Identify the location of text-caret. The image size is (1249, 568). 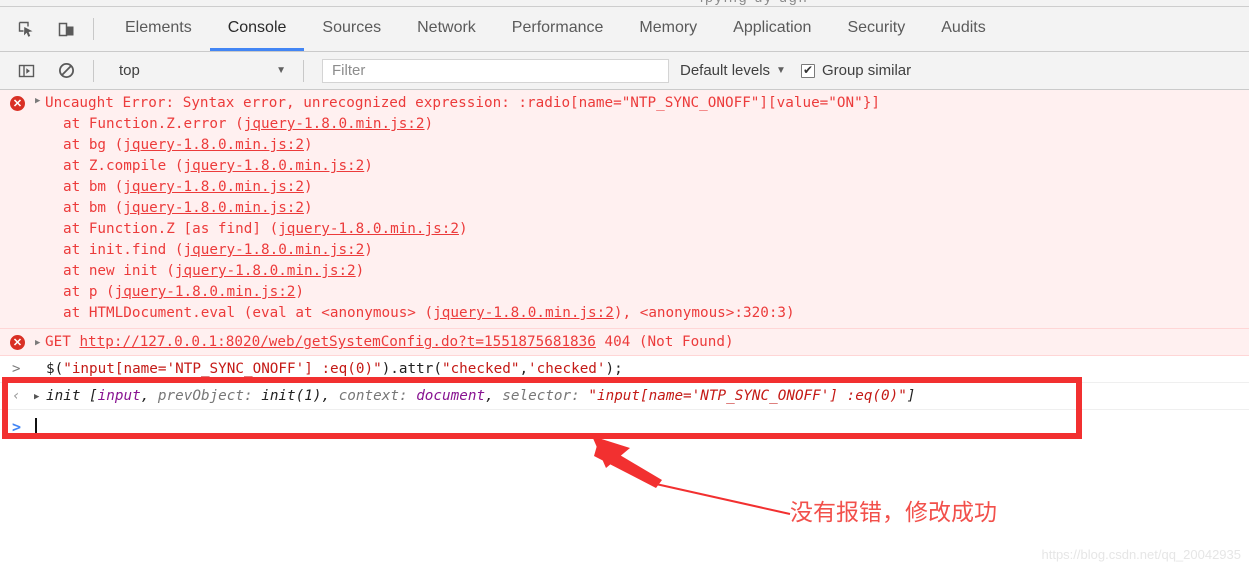
(36, 427).